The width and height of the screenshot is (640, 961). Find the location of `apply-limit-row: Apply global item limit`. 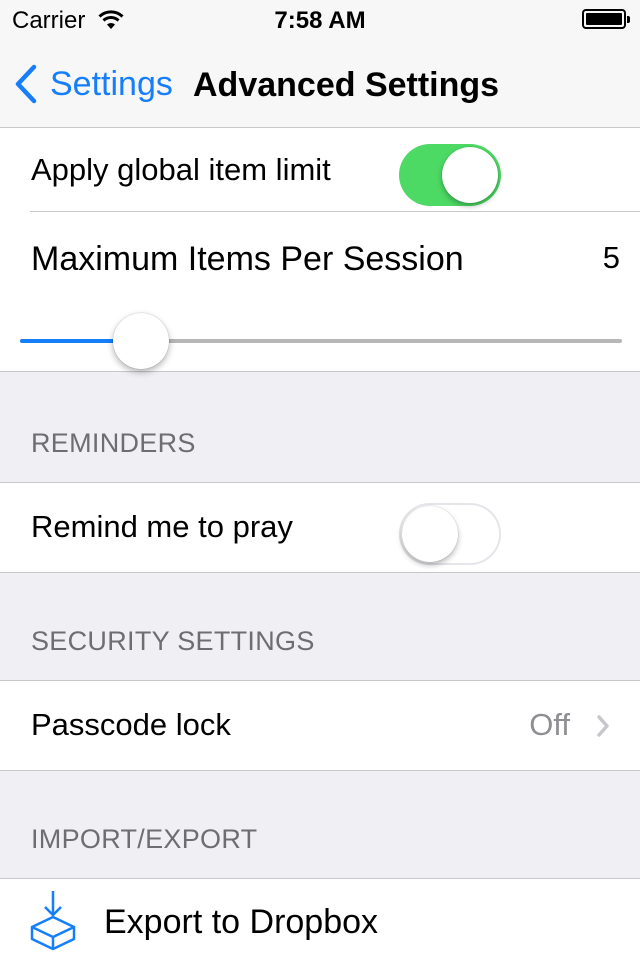

apply-limit-row: Apply global item limit is located at coordinates (320, 170).